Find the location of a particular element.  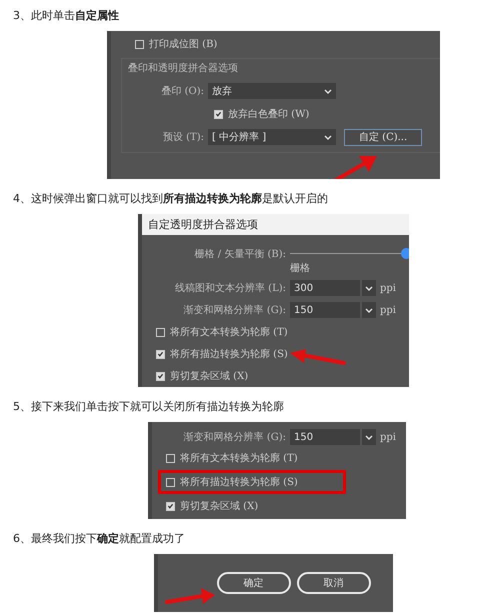

slider is located at coordinates (349, 254).